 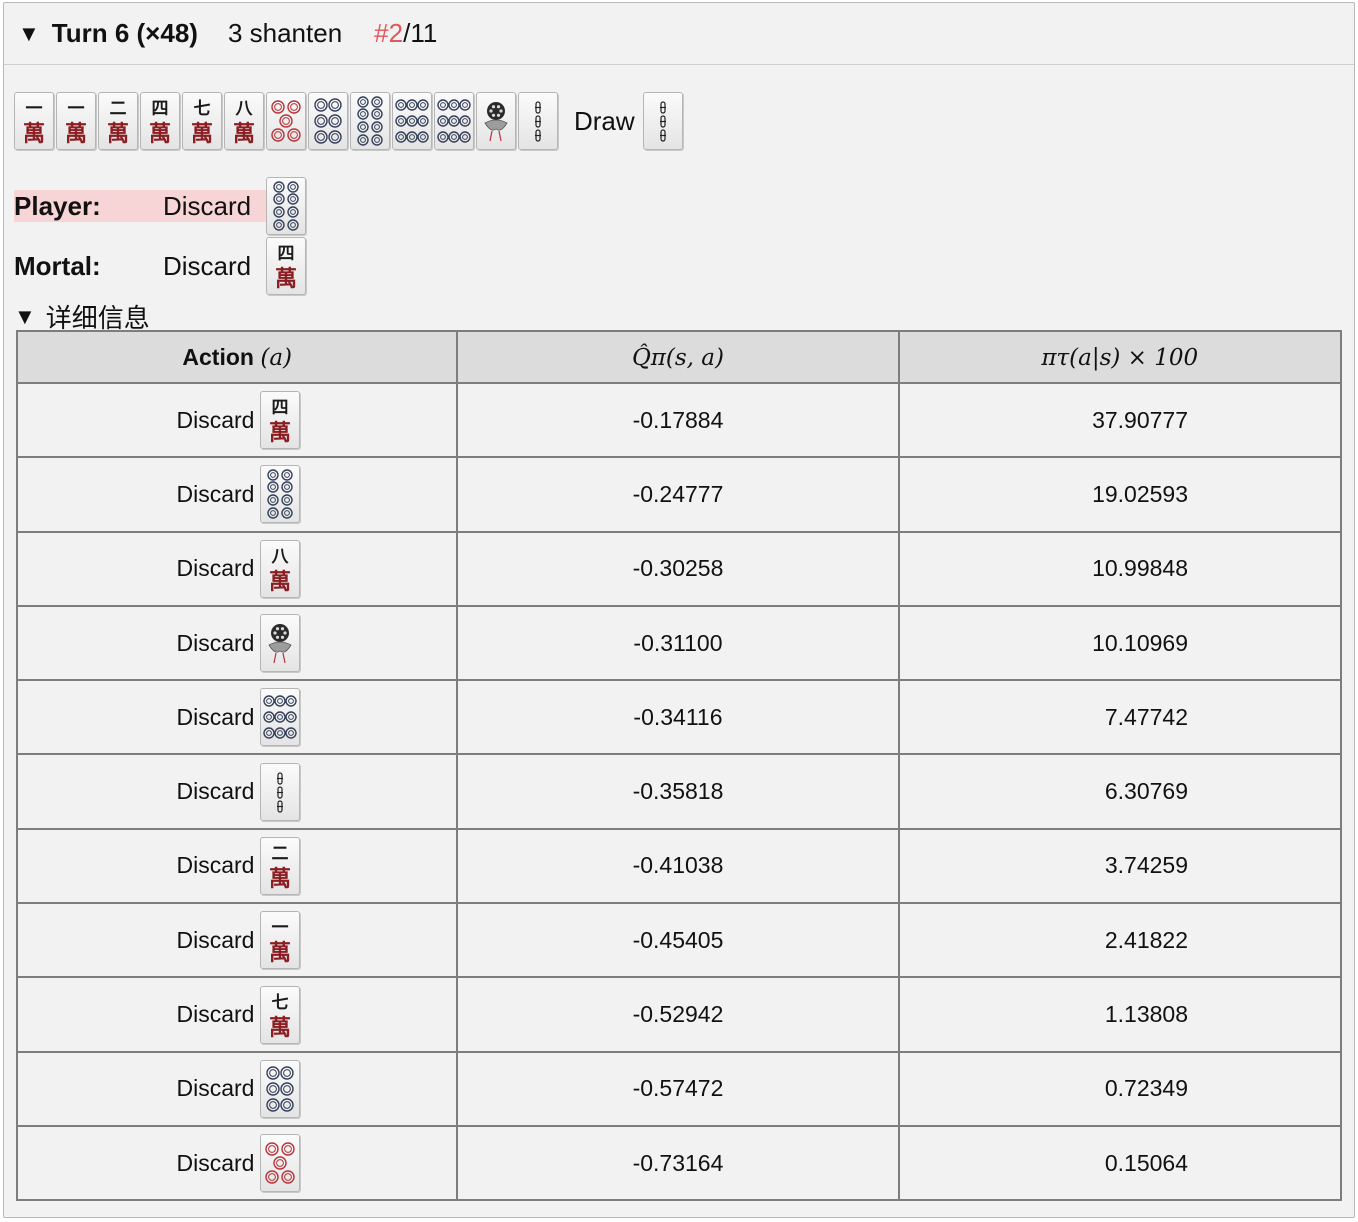 What do you see at coordinates (420, 33) in the screenshot?
I see `rank-total: /11` at bounding box center [420, 33].